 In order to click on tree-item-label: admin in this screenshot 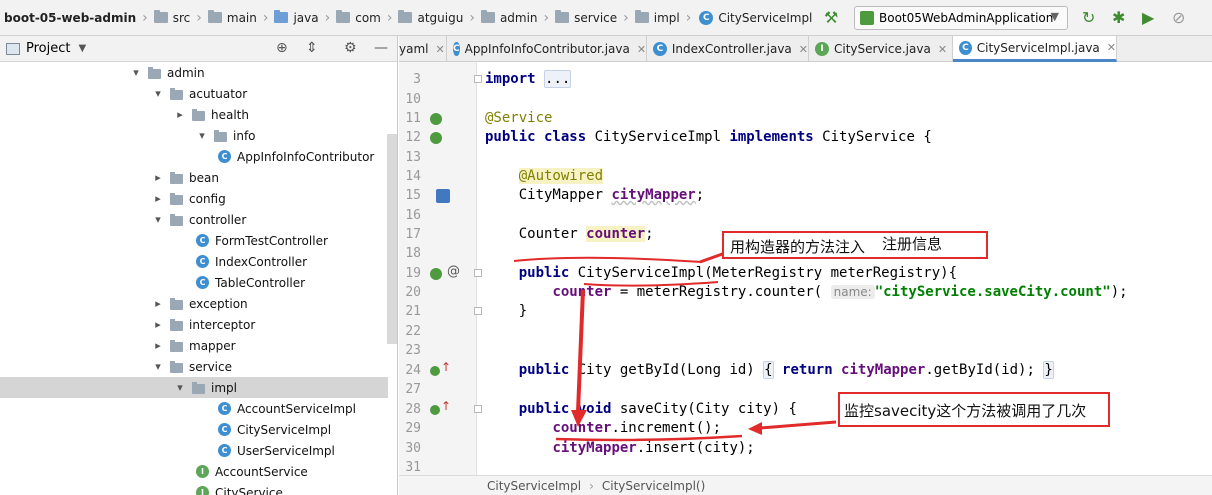, I will do `click(186, 72)`.